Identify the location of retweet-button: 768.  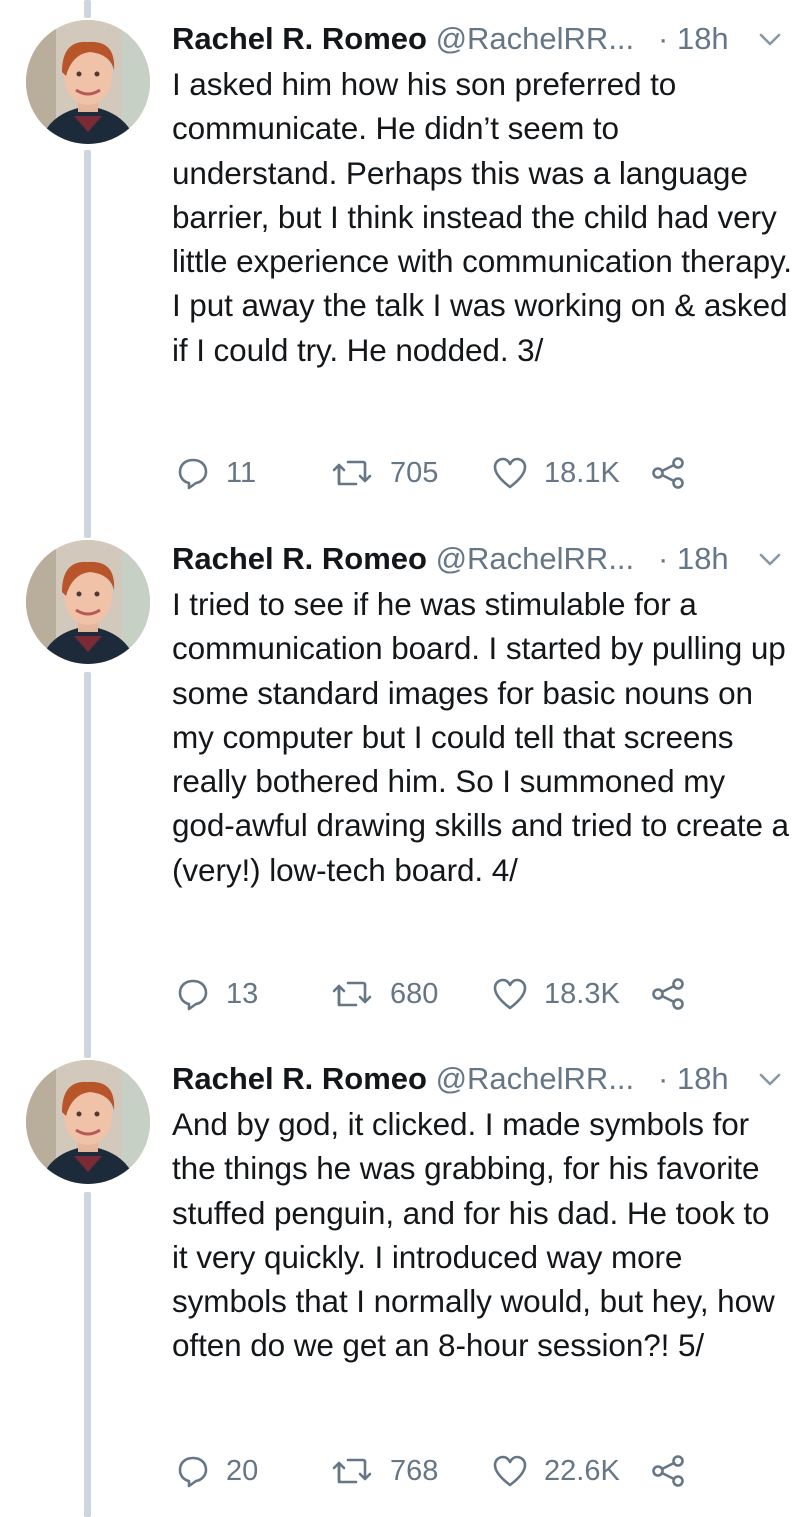
(384, 1471).